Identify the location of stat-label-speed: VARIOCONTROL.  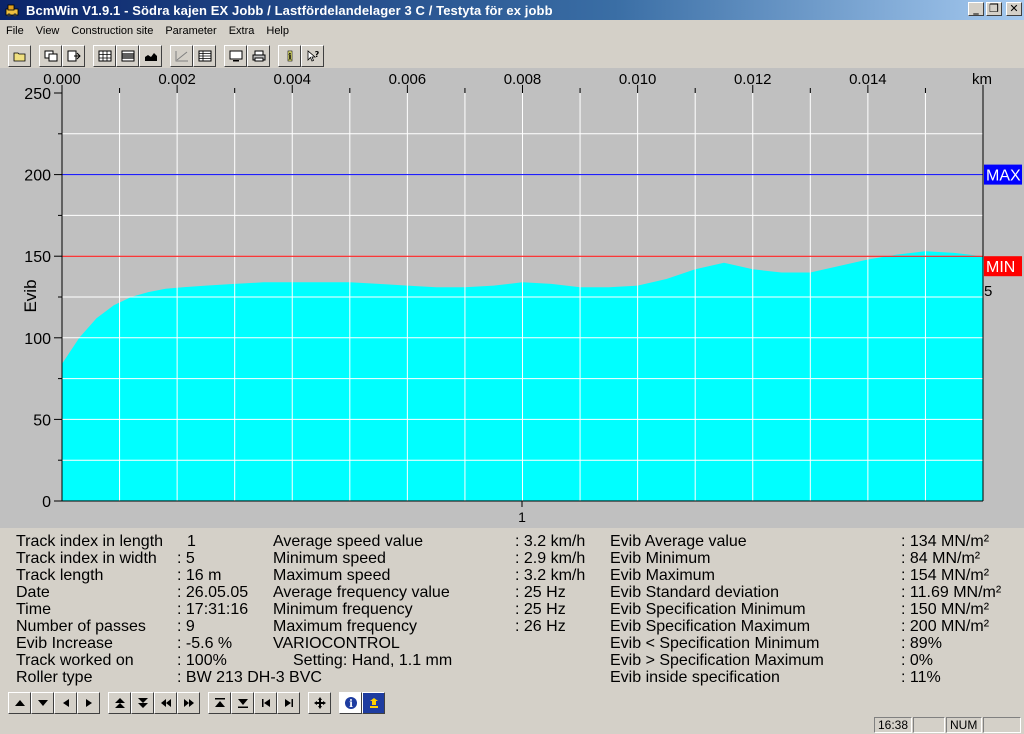
(336, 643).